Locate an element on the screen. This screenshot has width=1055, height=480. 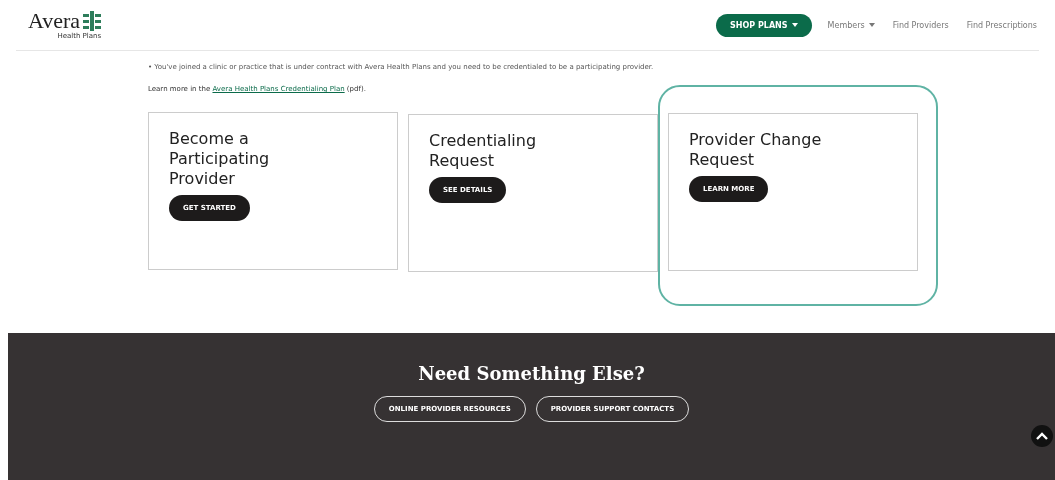
nav-link: Find Providers is located at coordinates (920, 25).